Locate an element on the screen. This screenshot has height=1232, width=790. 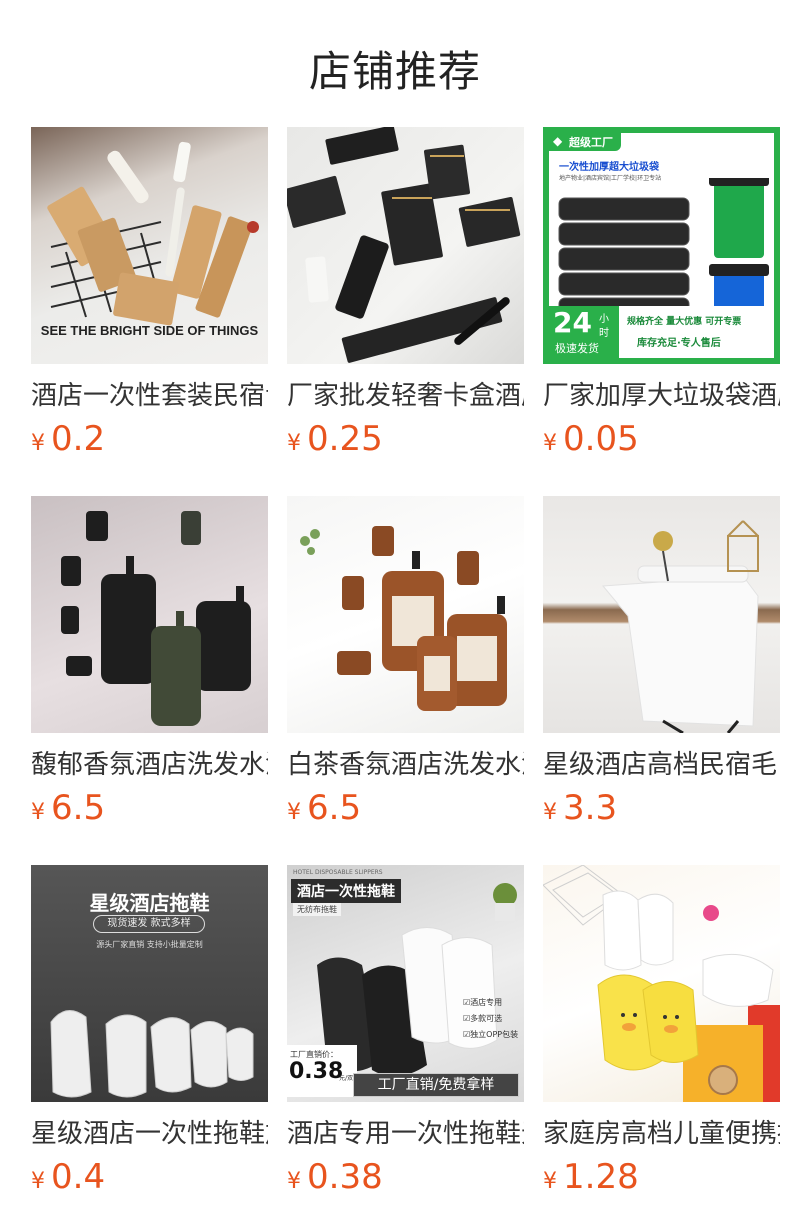
feature-pill: 现货速发 款式多样 is located at coordinates (149, 924).